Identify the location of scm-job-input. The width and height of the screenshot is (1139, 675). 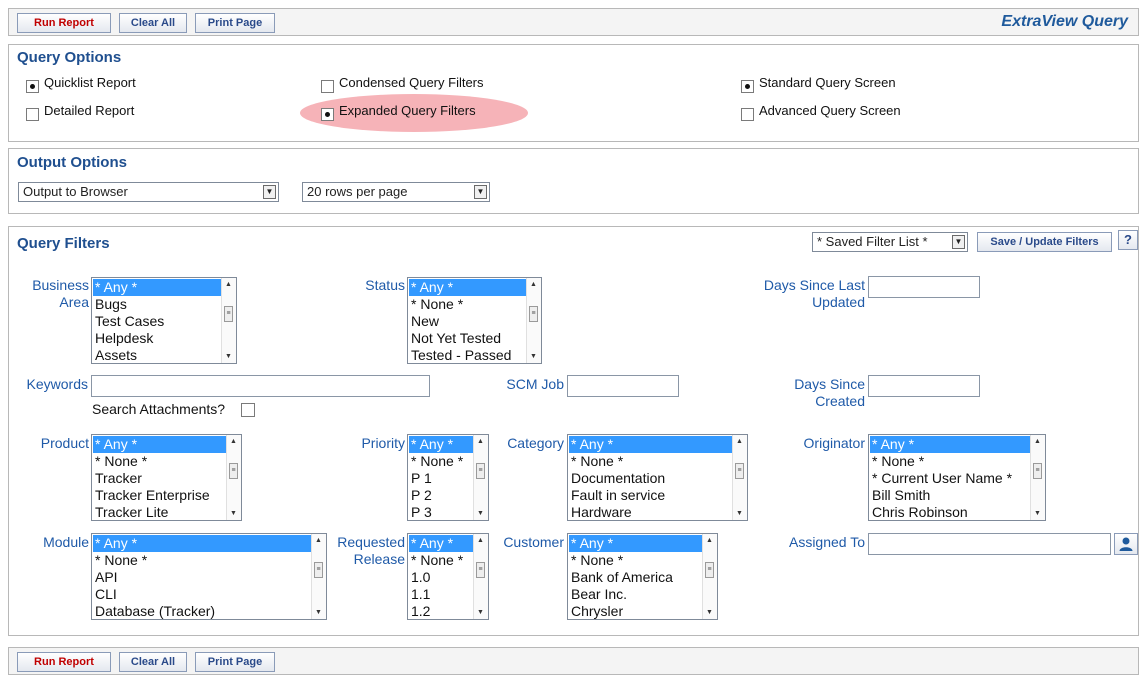
(623, 386).